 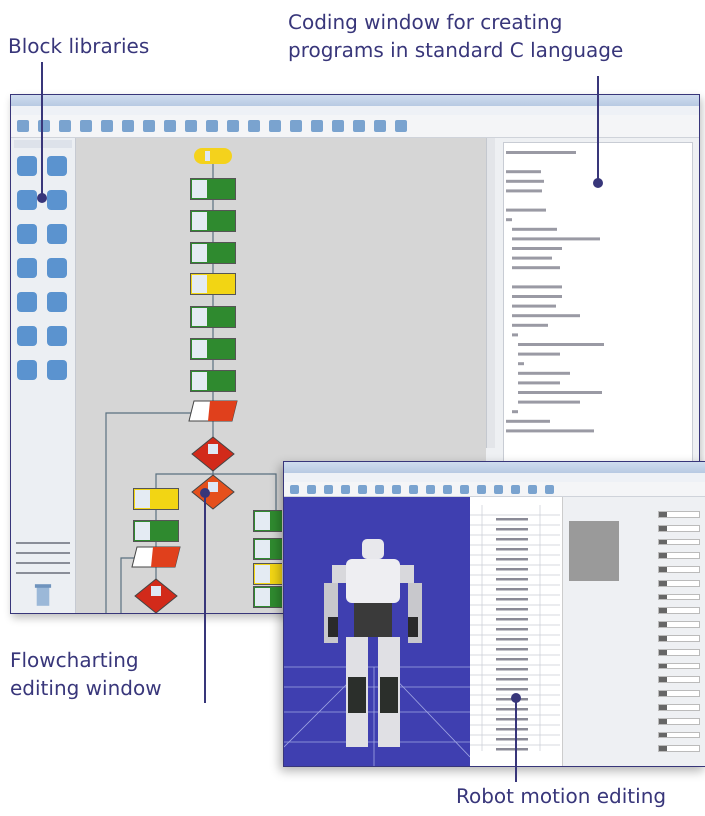 What do you see at coordinates (213, 156) in the screenshot?
I see `start-block` at bounding box center [213, 156].